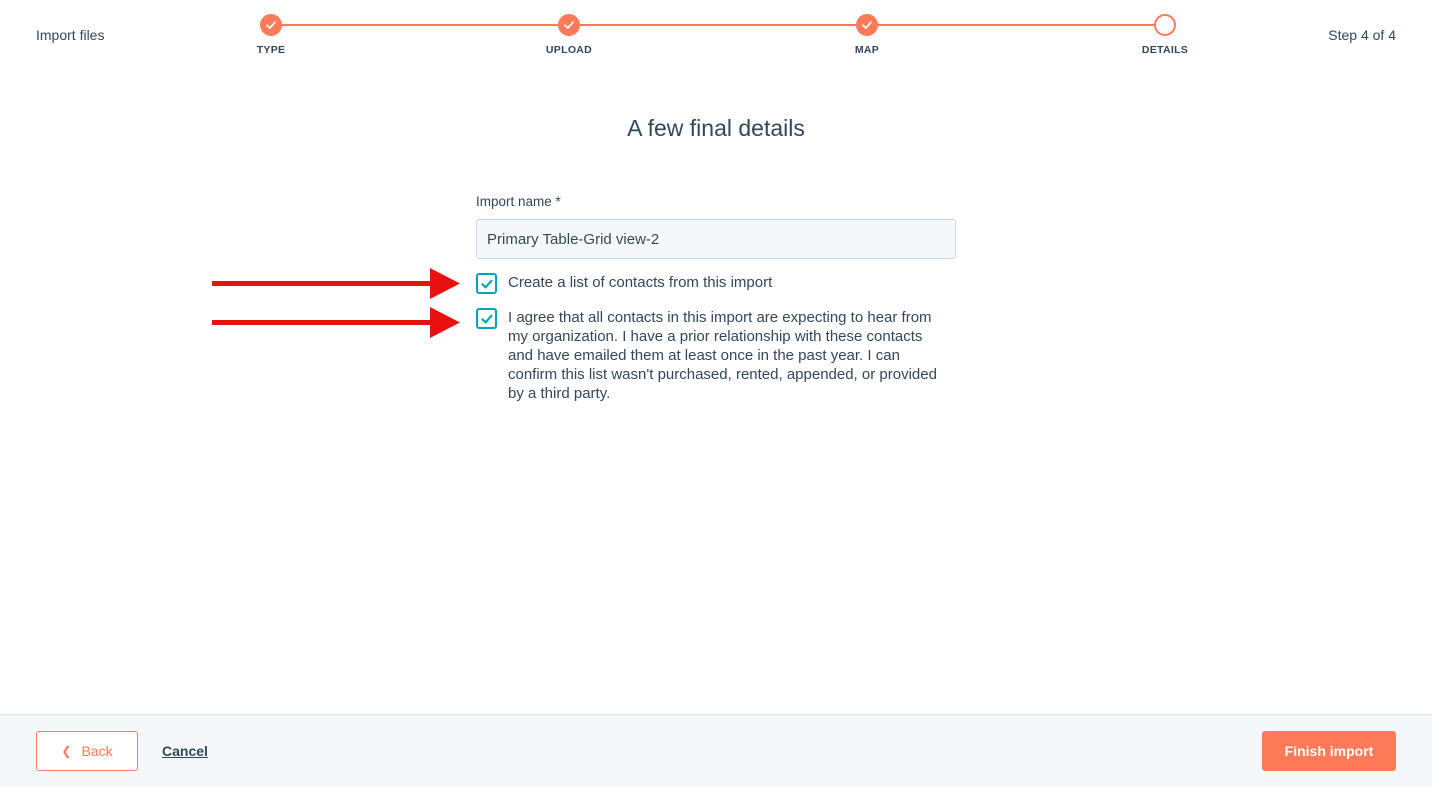 The image size is (1432, 787). Describe the element at coordinates (569, 50) in the screenshot. I see `step-label: UPLOAD` at that location.